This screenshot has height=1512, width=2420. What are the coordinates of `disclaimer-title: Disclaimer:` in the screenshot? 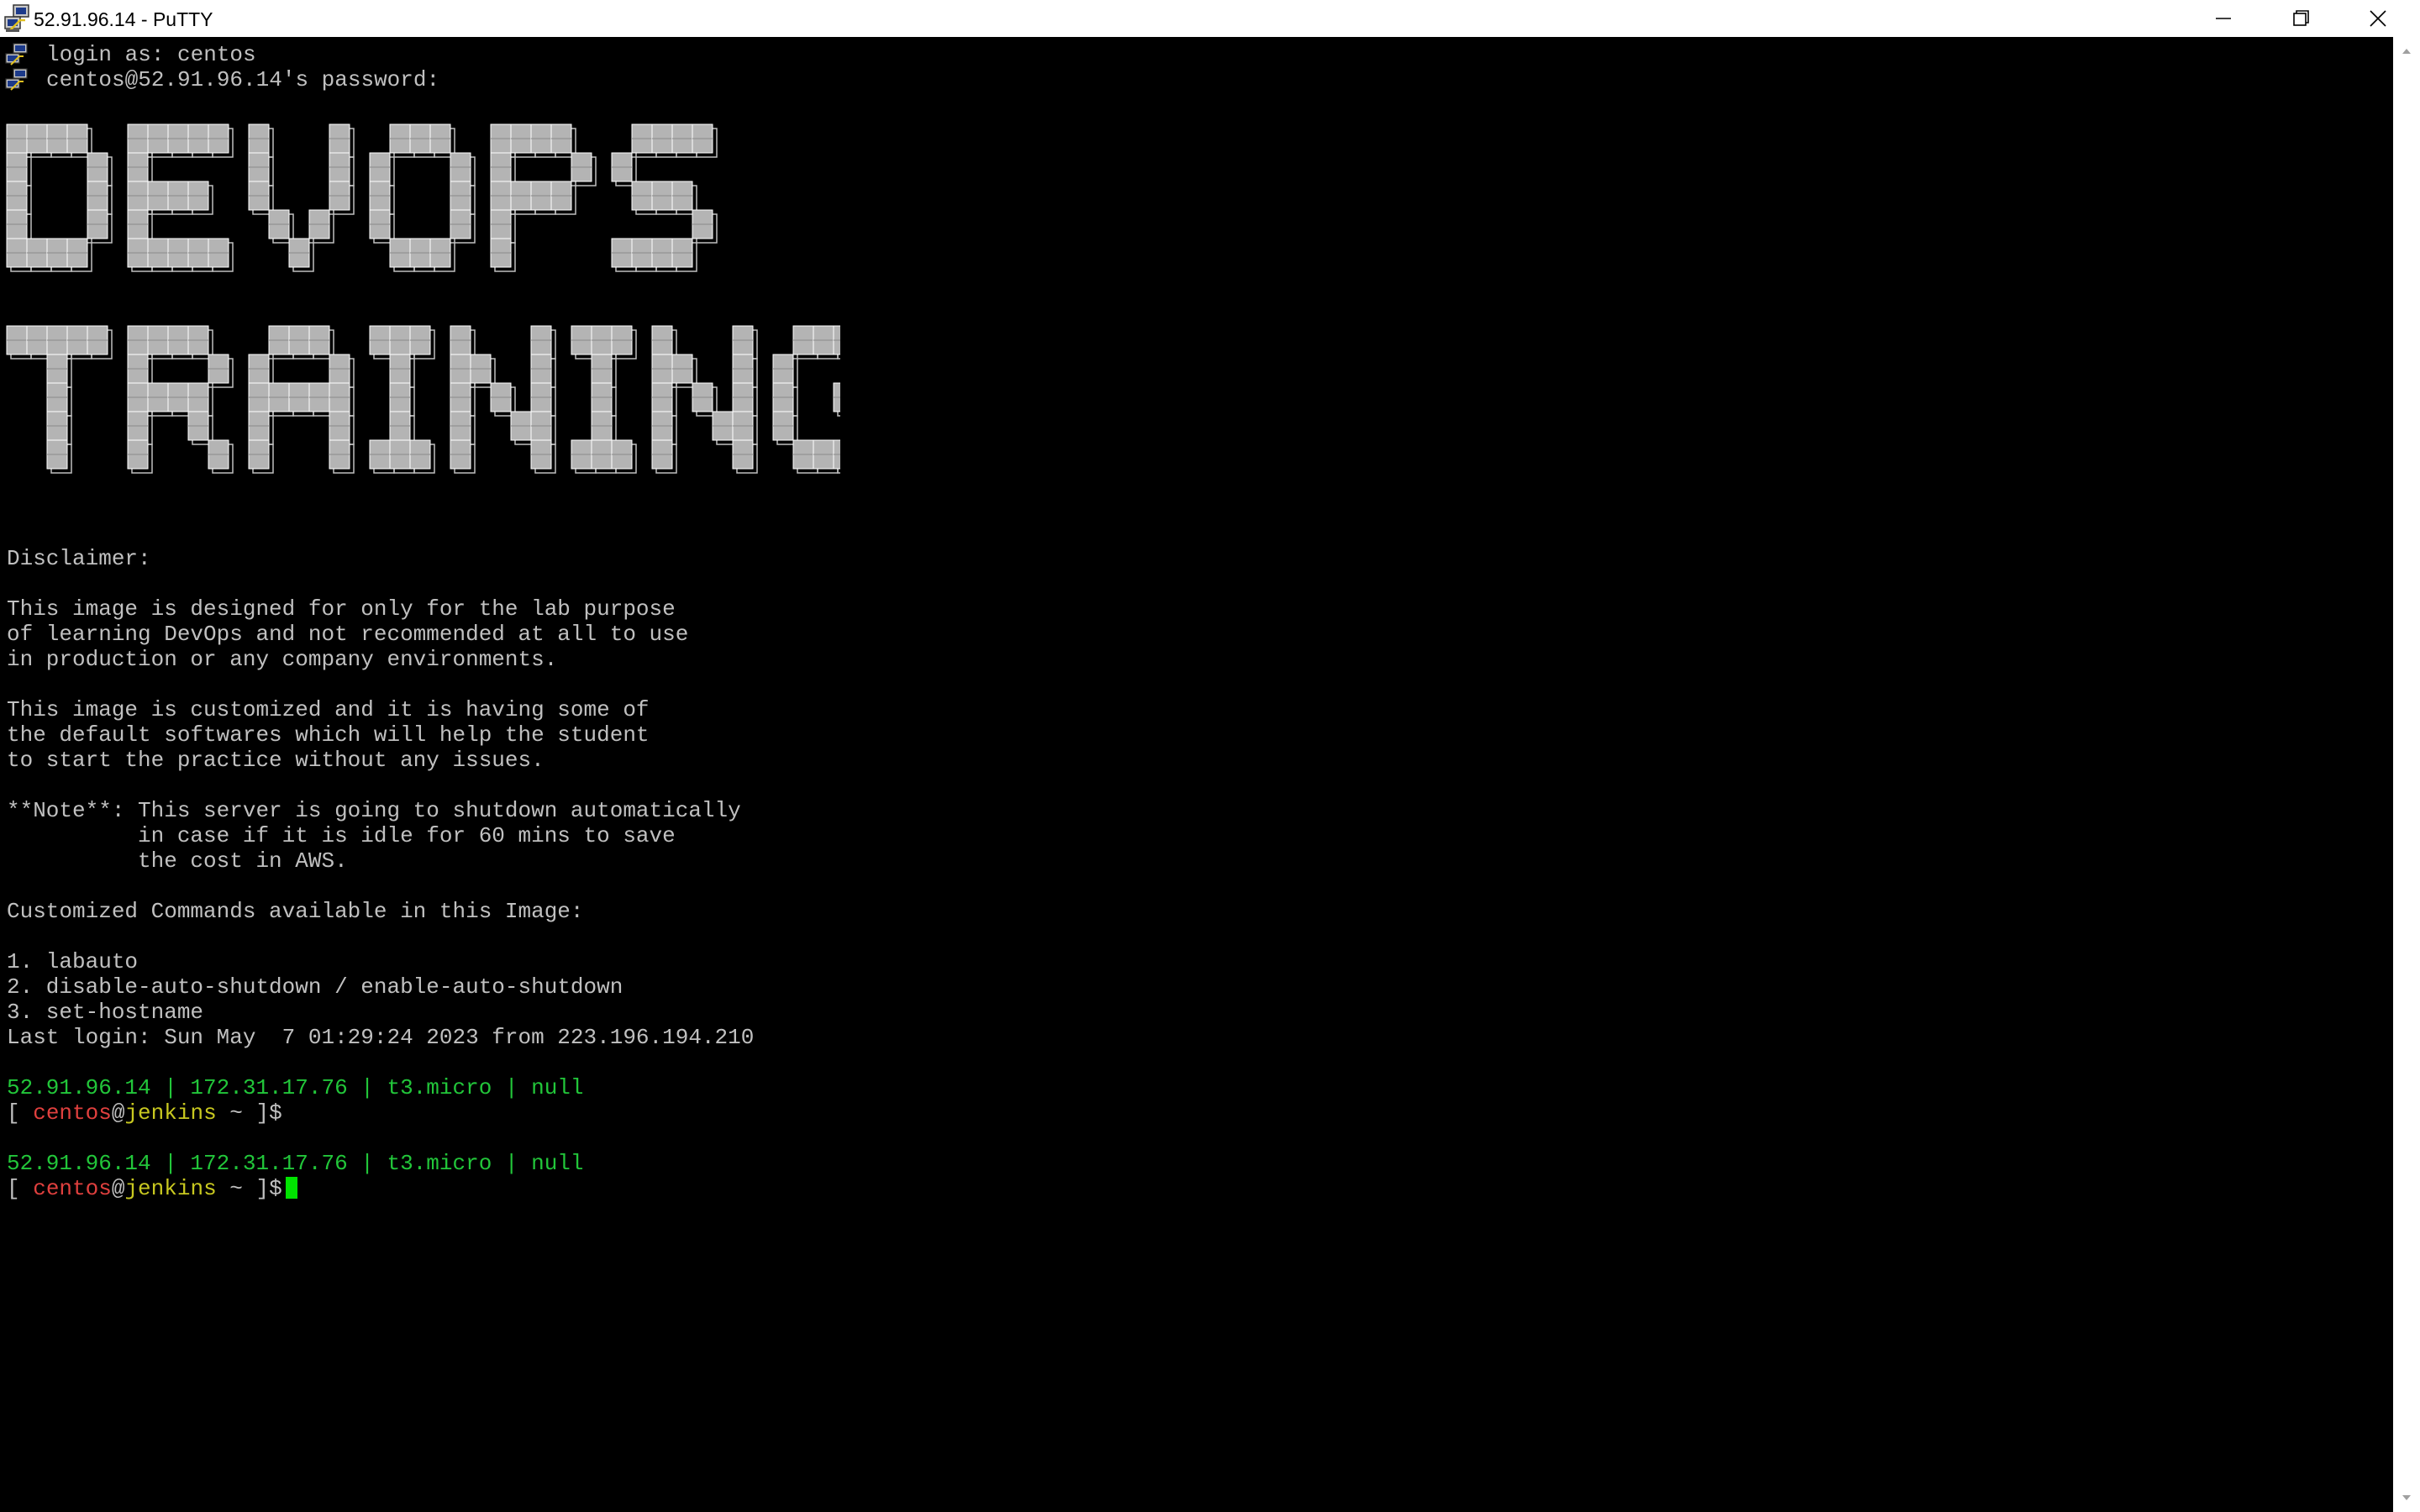 It's located at (79, 558).